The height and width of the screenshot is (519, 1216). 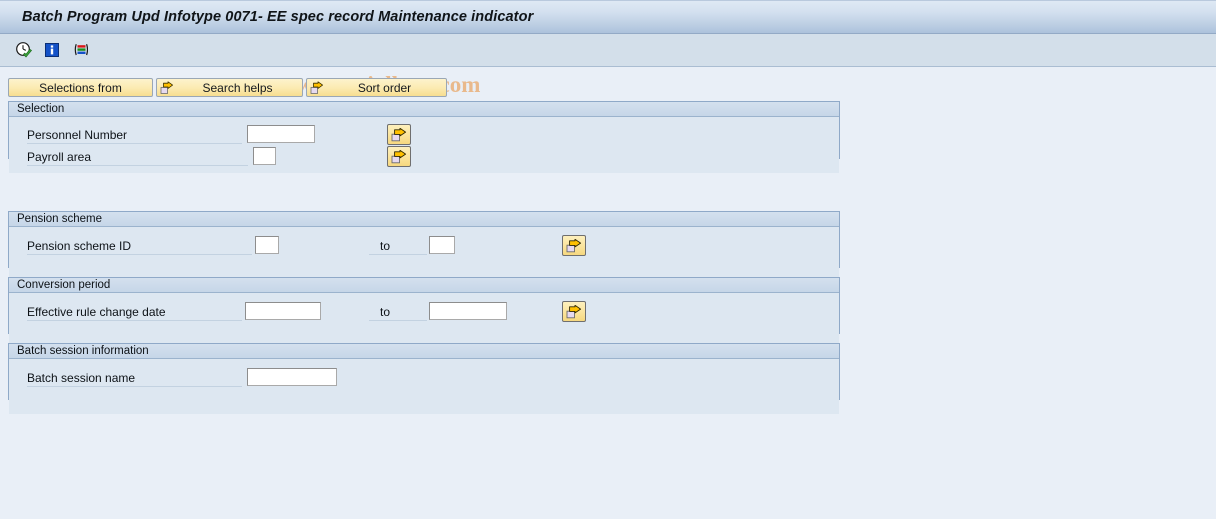 I want to click on tab-selections-from: Selections from, so click(x=80, y=87).